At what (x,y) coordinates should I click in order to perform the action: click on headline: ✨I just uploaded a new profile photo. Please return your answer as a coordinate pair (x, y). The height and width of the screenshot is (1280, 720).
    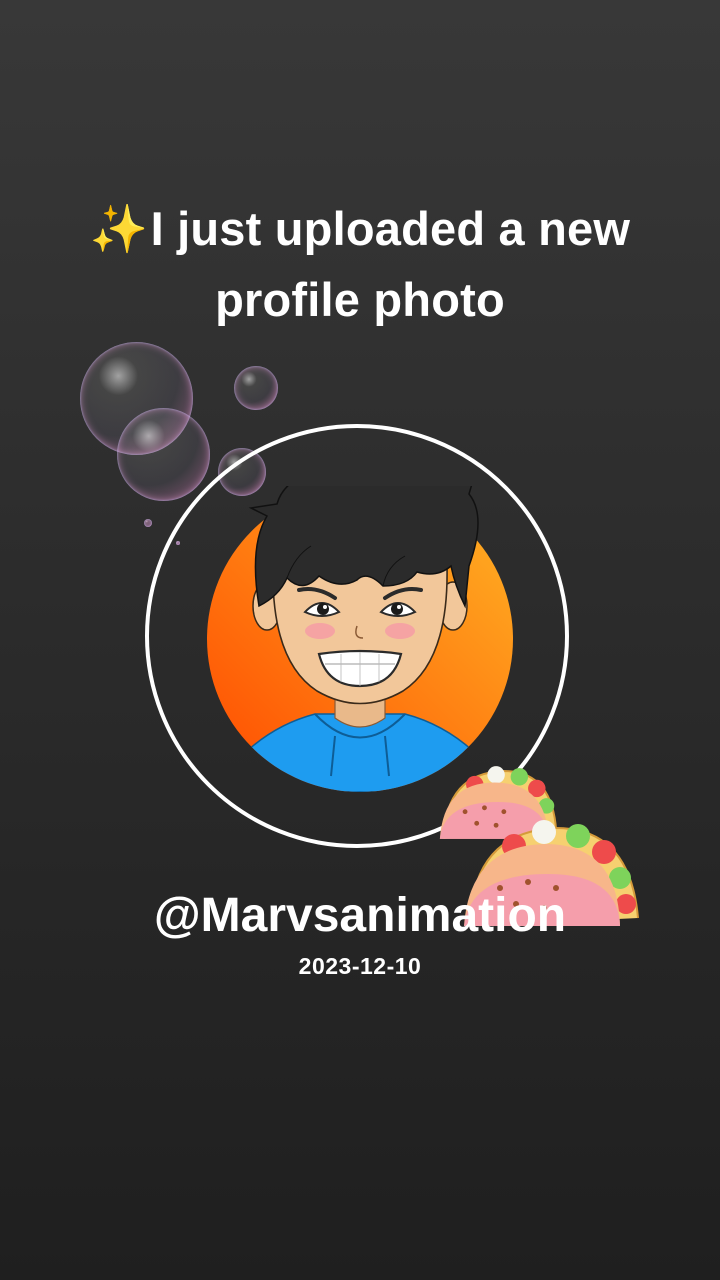
    Looking at the image, I should click on (360, 264).